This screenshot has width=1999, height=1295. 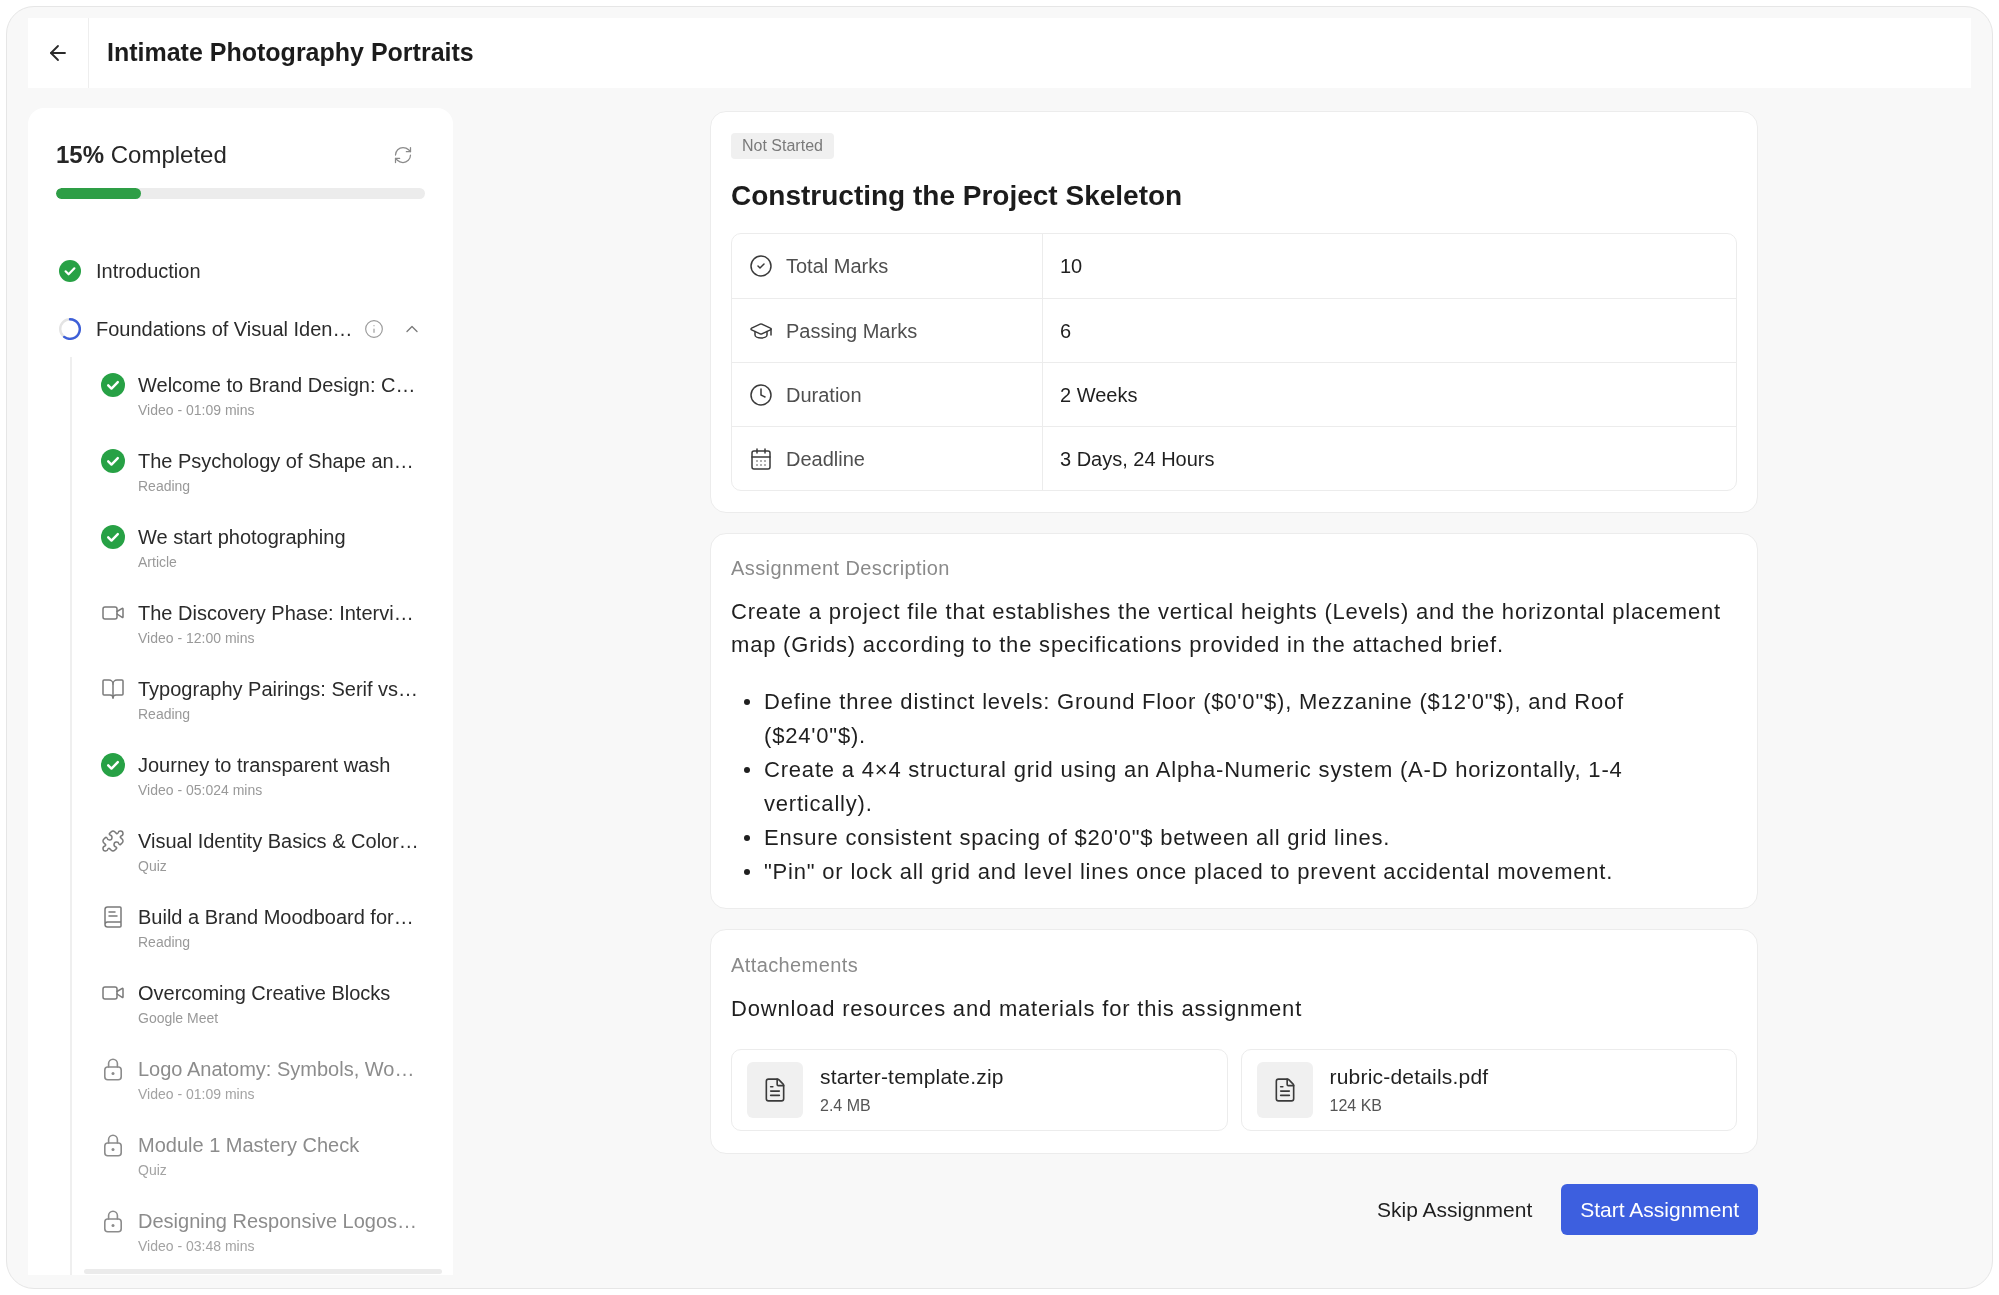 I want to click on refresh-icon, so click(x=403, y=155).